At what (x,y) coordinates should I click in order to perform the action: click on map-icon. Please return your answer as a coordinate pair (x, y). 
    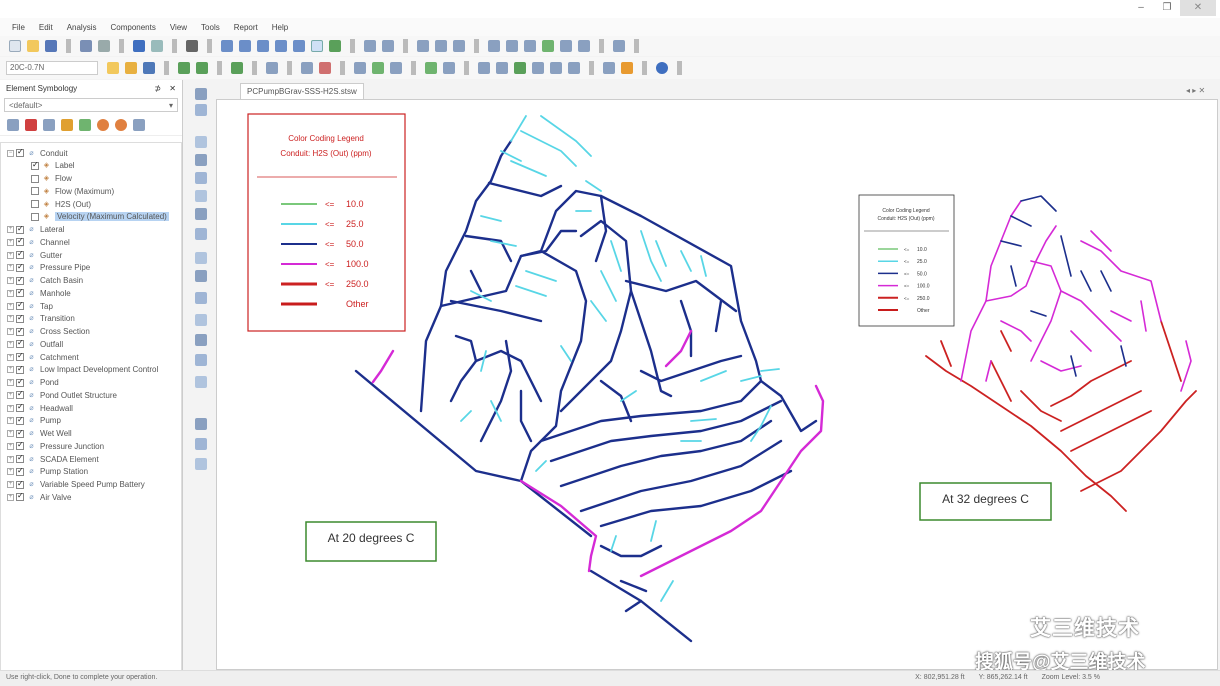
    Looking at the image, I should click on (530, 46).